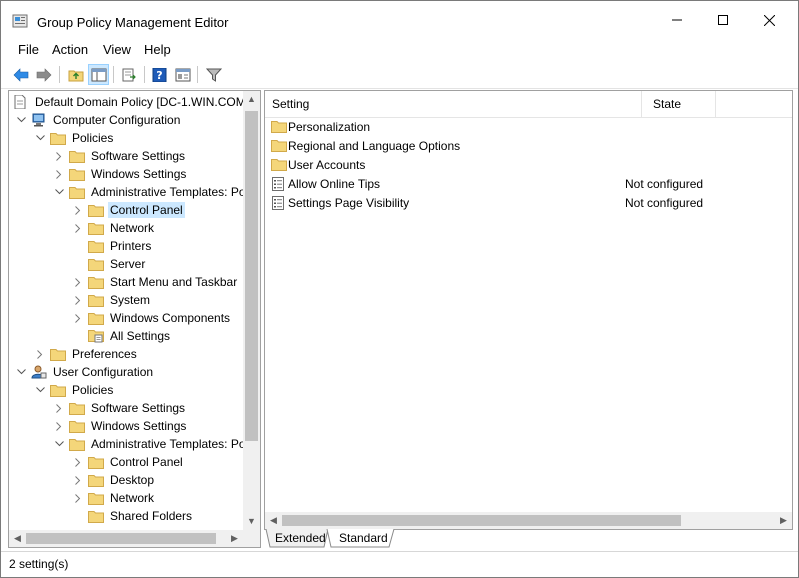 The width and height of the screenshot is (799, 578). What do you see at coordinates (528, 127) in the screenshot?
I see `list-item: Personalization` at bounding box center [528, 127].